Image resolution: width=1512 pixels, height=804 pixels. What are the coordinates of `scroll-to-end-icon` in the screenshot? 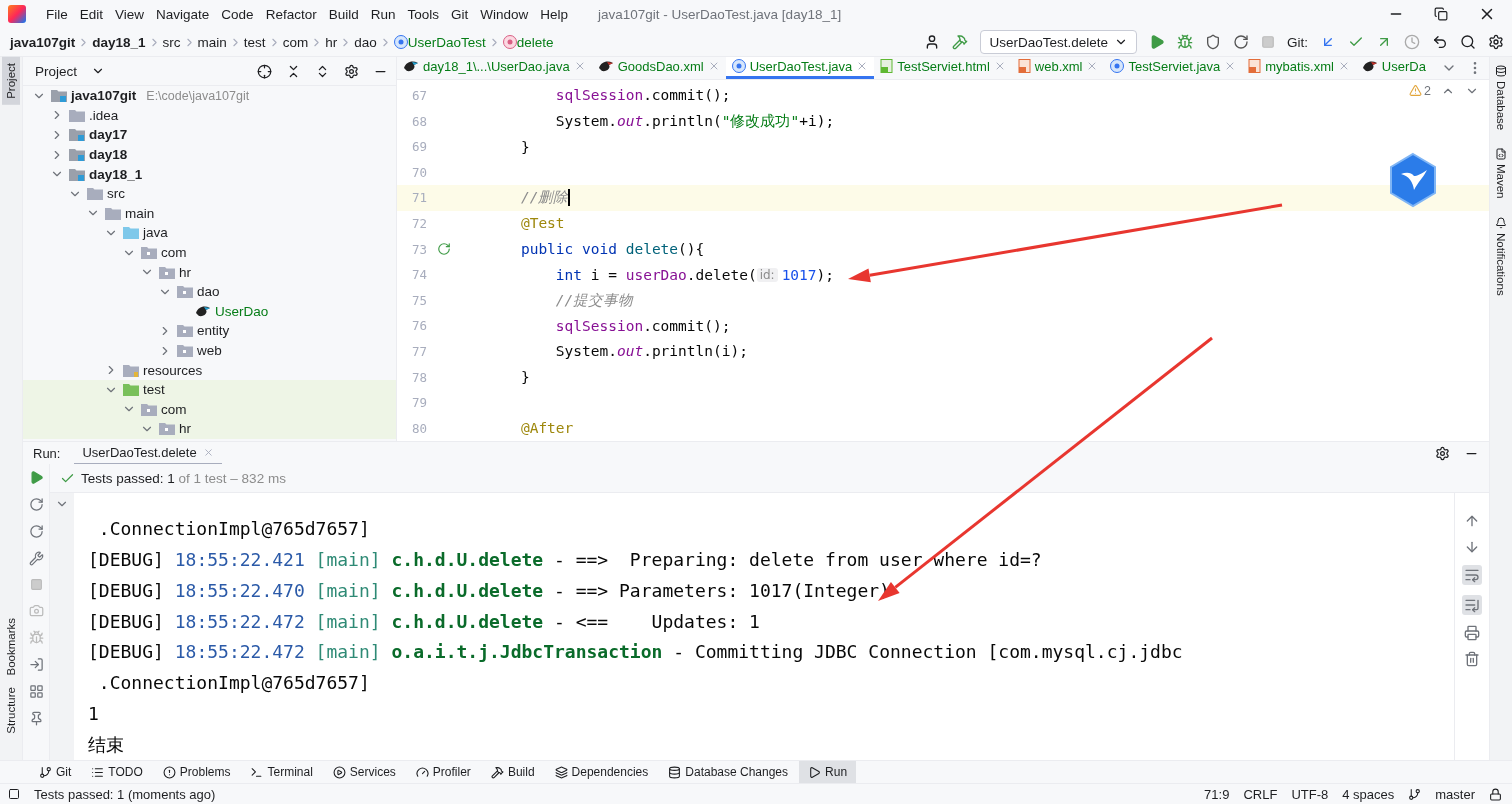 It's located at (1472, 605).